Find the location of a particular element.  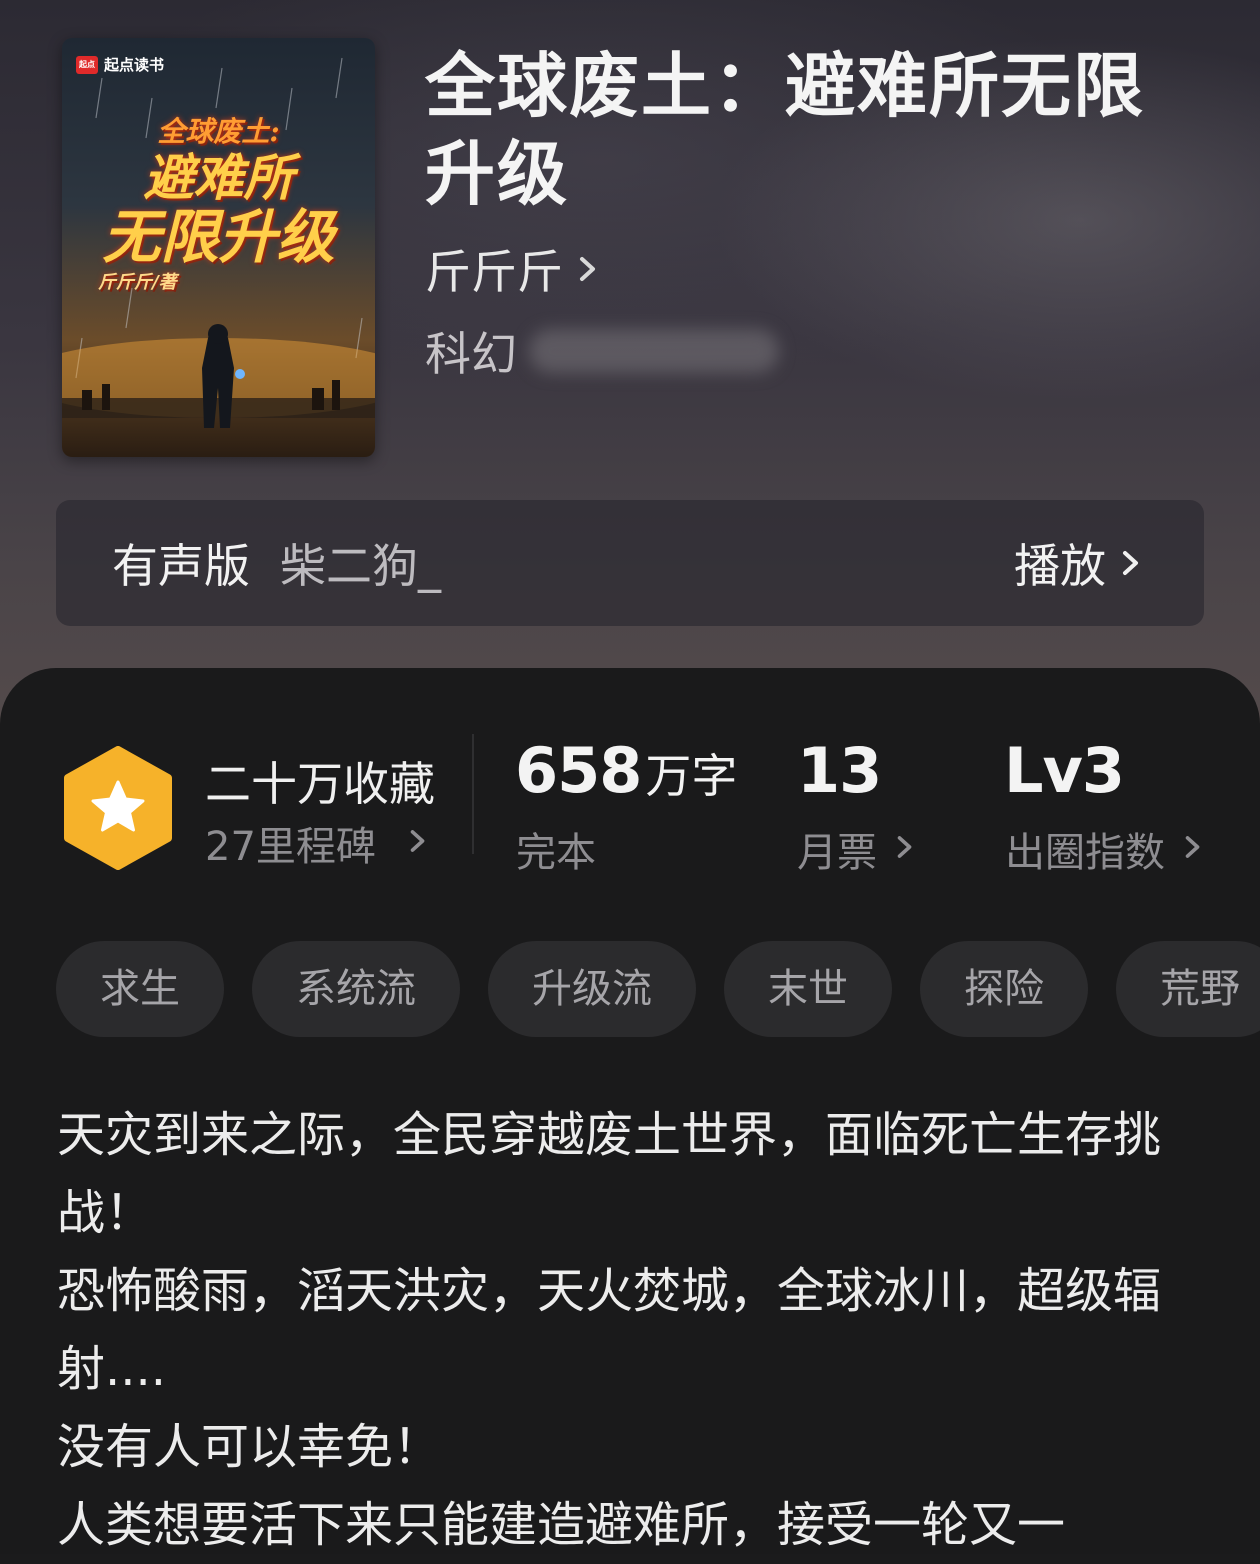

word-count: 658万字 is located at coordinates (626, 770).